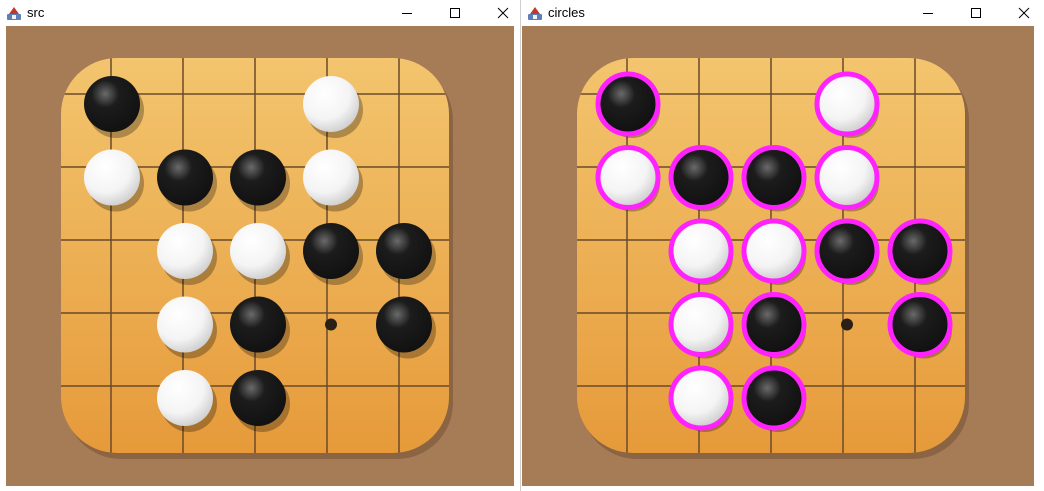  Describe the element at coordinates (36, 12) in the screenshot. I see `window-title: src` at that location.